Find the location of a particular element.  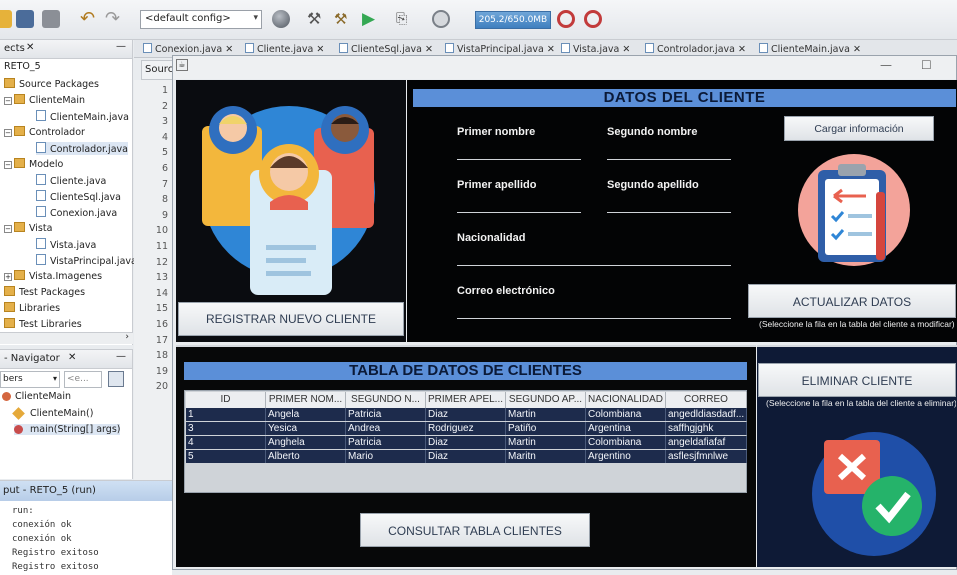

java-app-icon: ☕ is located at coordinates (182, 65).